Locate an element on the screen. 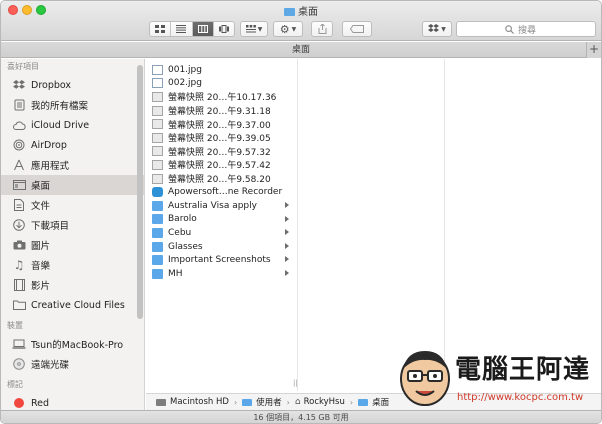  path-segment-label: RockyHsu is located at coordinates (324, 402).